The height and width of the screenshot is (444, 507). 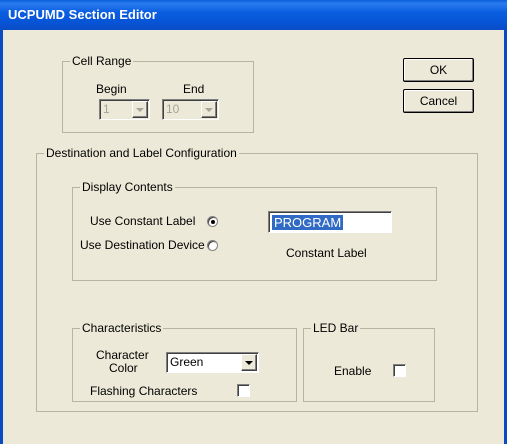 What do you see at coordinates (82, 14) in the screenshot?
I see `window-title: UCPUMD Section Editor` at bounding box center [82, 14].